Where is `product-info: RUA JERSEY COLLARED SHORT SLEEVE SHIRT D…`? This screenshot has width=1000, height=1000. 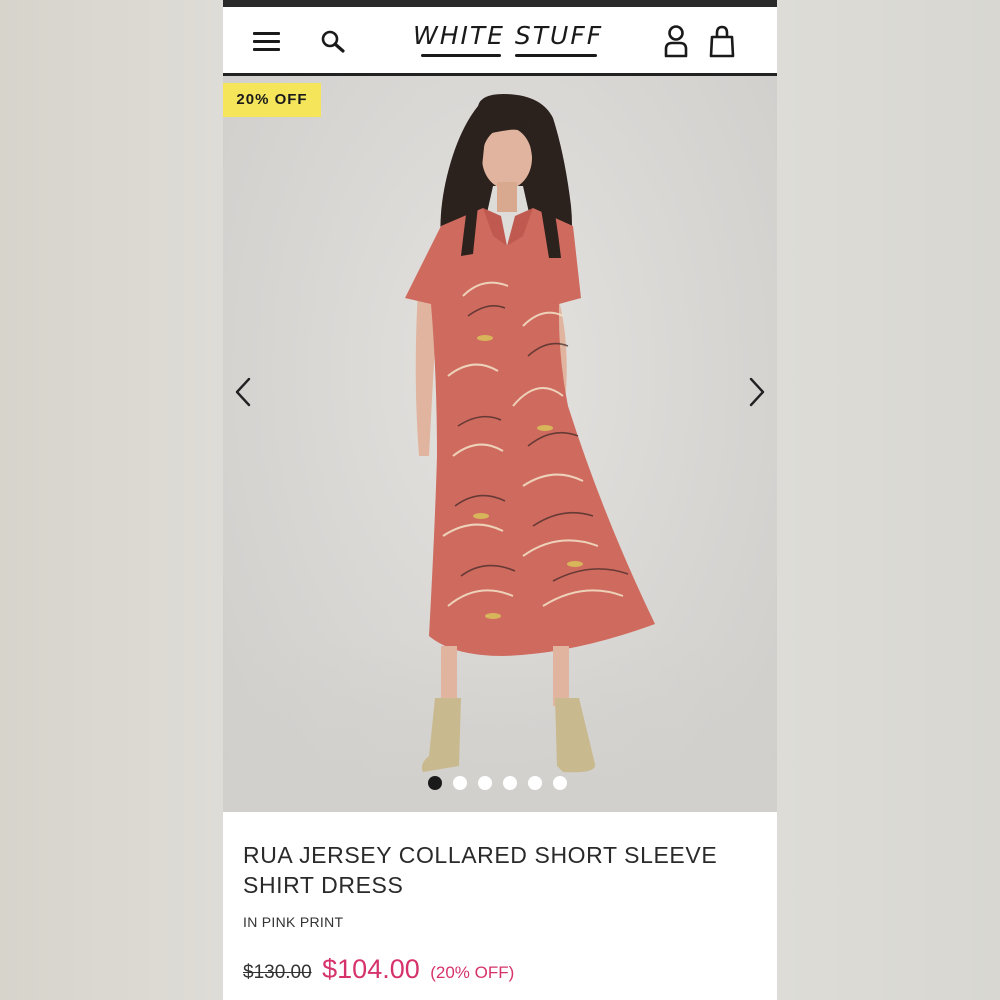
product-info: RUA JERSEY COLLARED SHORT SLEEVE SHIRT D… is located at coordinates (500, 906).